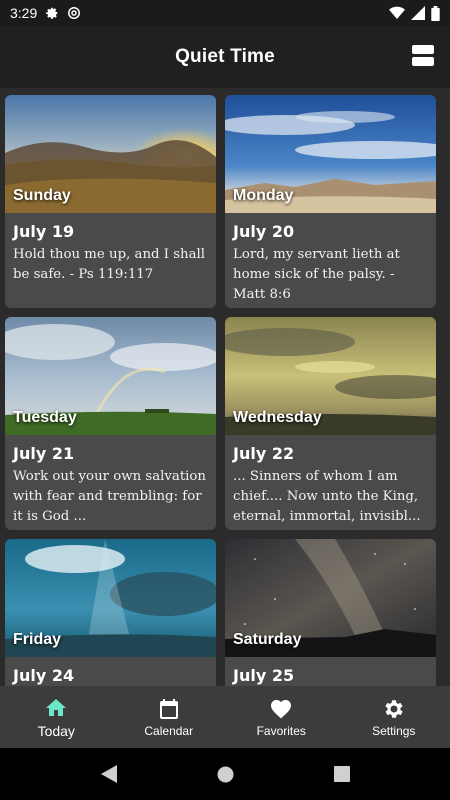 The height and width of the screenshot is (800, 450). Describe the element at coordinates (264, 453) in the screenshot. I see `card-date: July 22` at that location.